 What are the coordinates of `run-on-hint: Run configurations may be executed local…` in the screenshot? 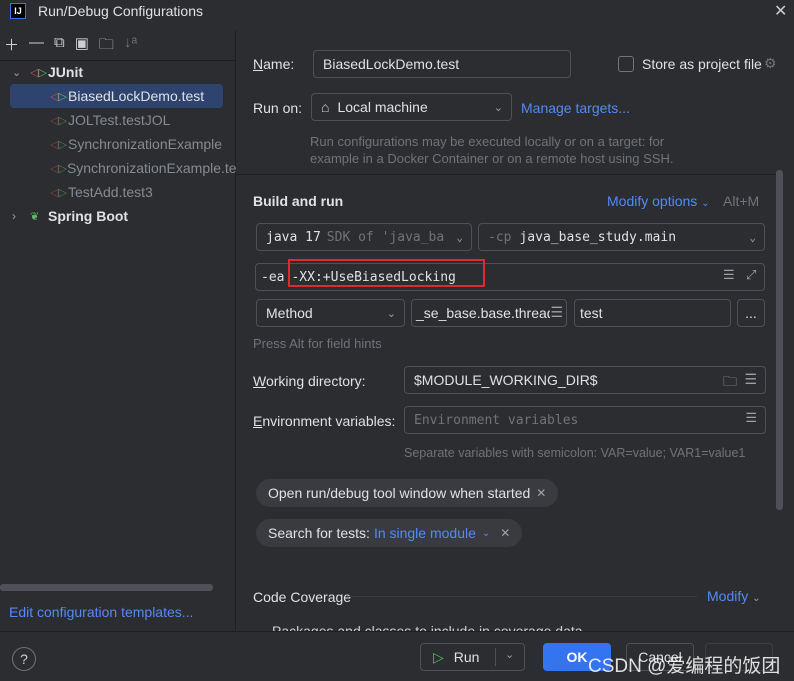 It's located at (492, 150).